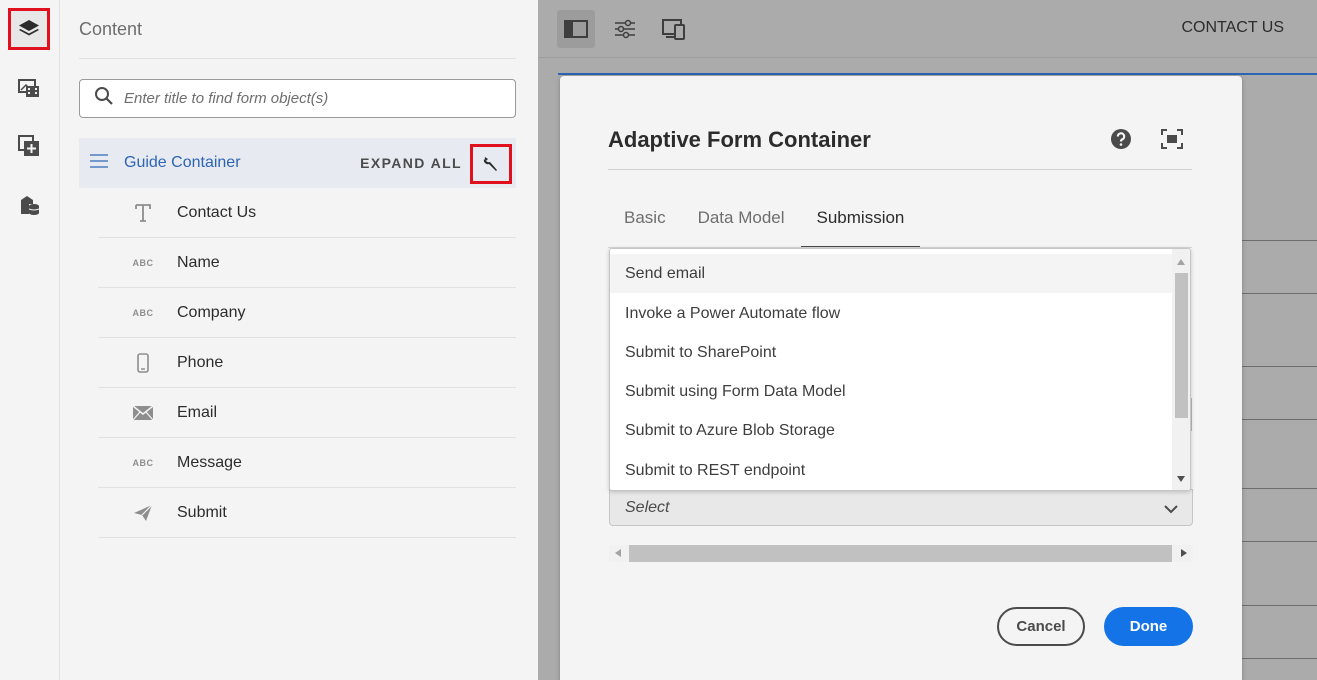  Describe the element at coordinates (30, 340) in the screenshot. I see `side-rail` at that location.